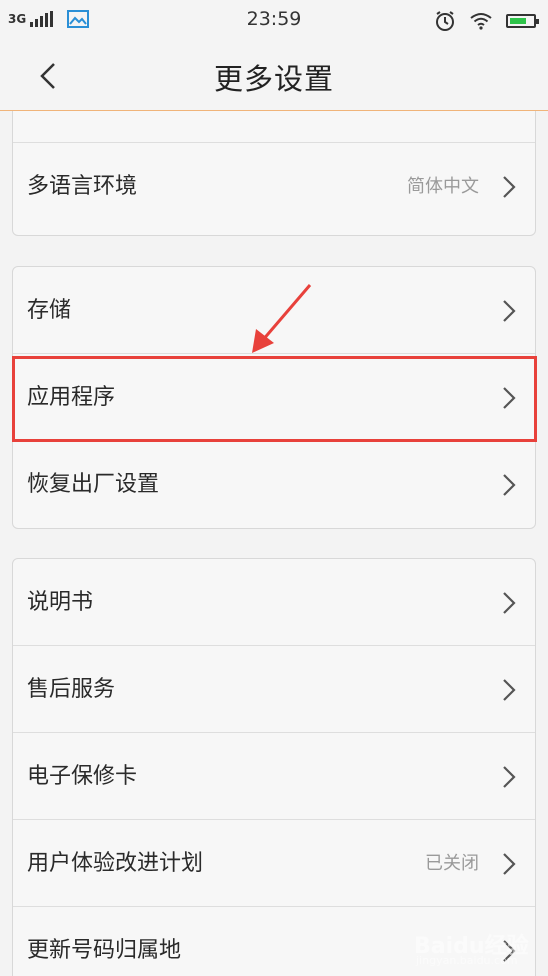 This screenshot has width=548, height=976. I want to click on row-label: 多语言环境, so click(82, 186).